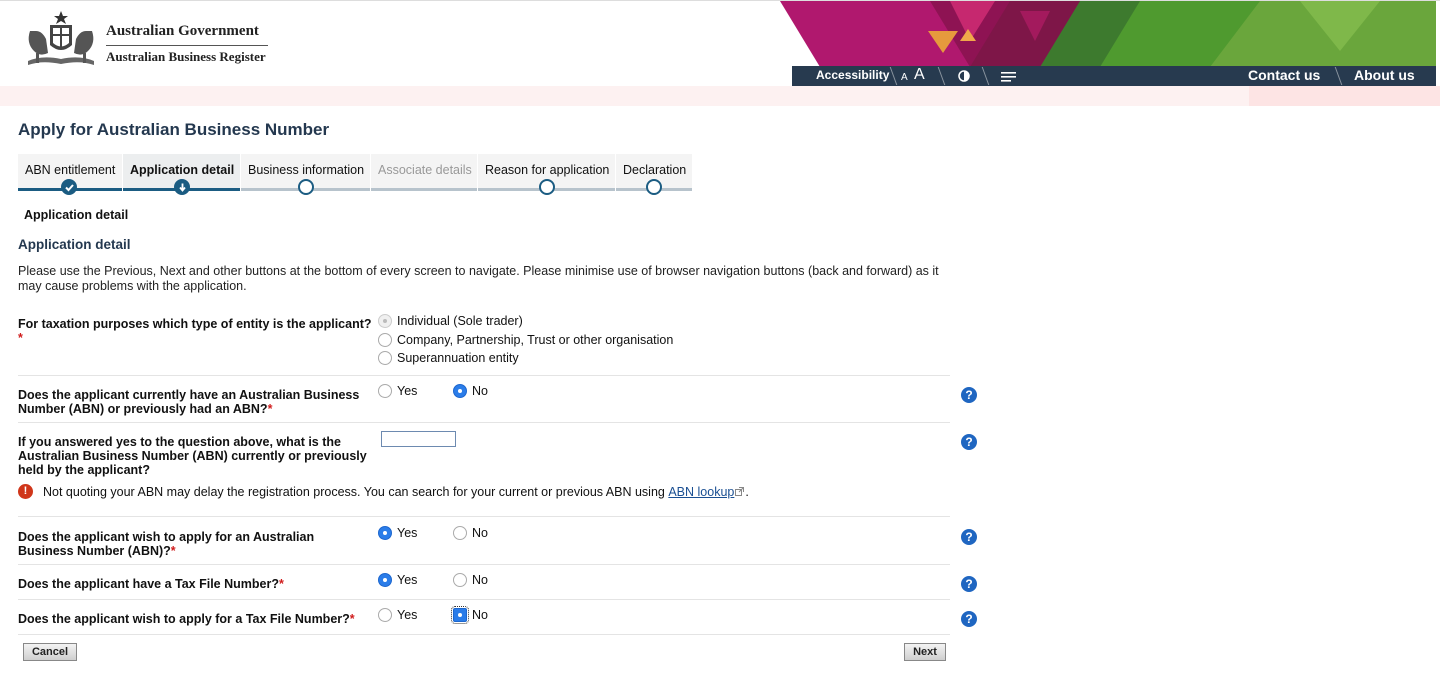  Describe the element at coordinates (925, 652) in the screenshot. I see `next-button: Next` at that location.